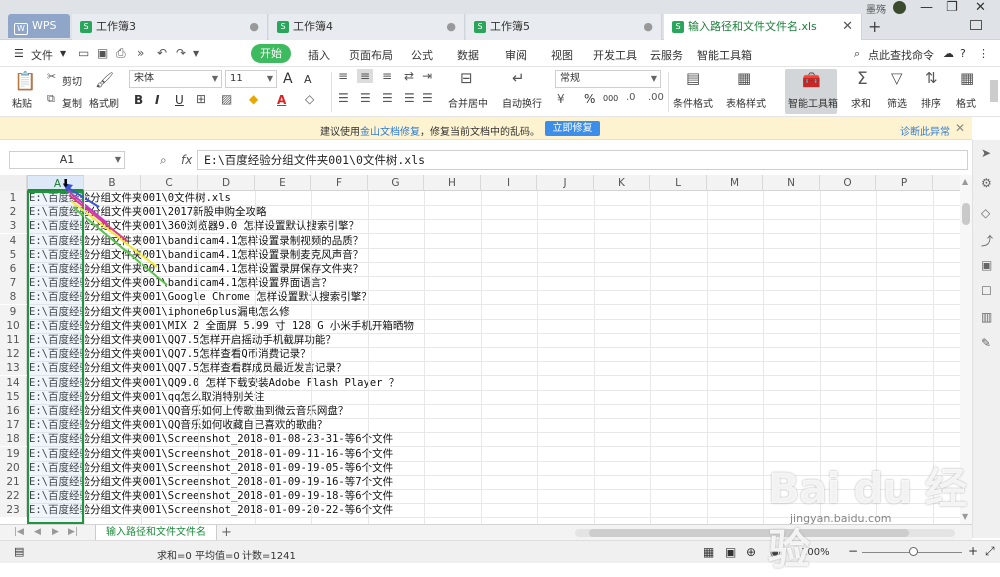 The width and height of the screenshot is (1000, 577). I want to click on table-style-button: 表格样式, so click(746, 102).